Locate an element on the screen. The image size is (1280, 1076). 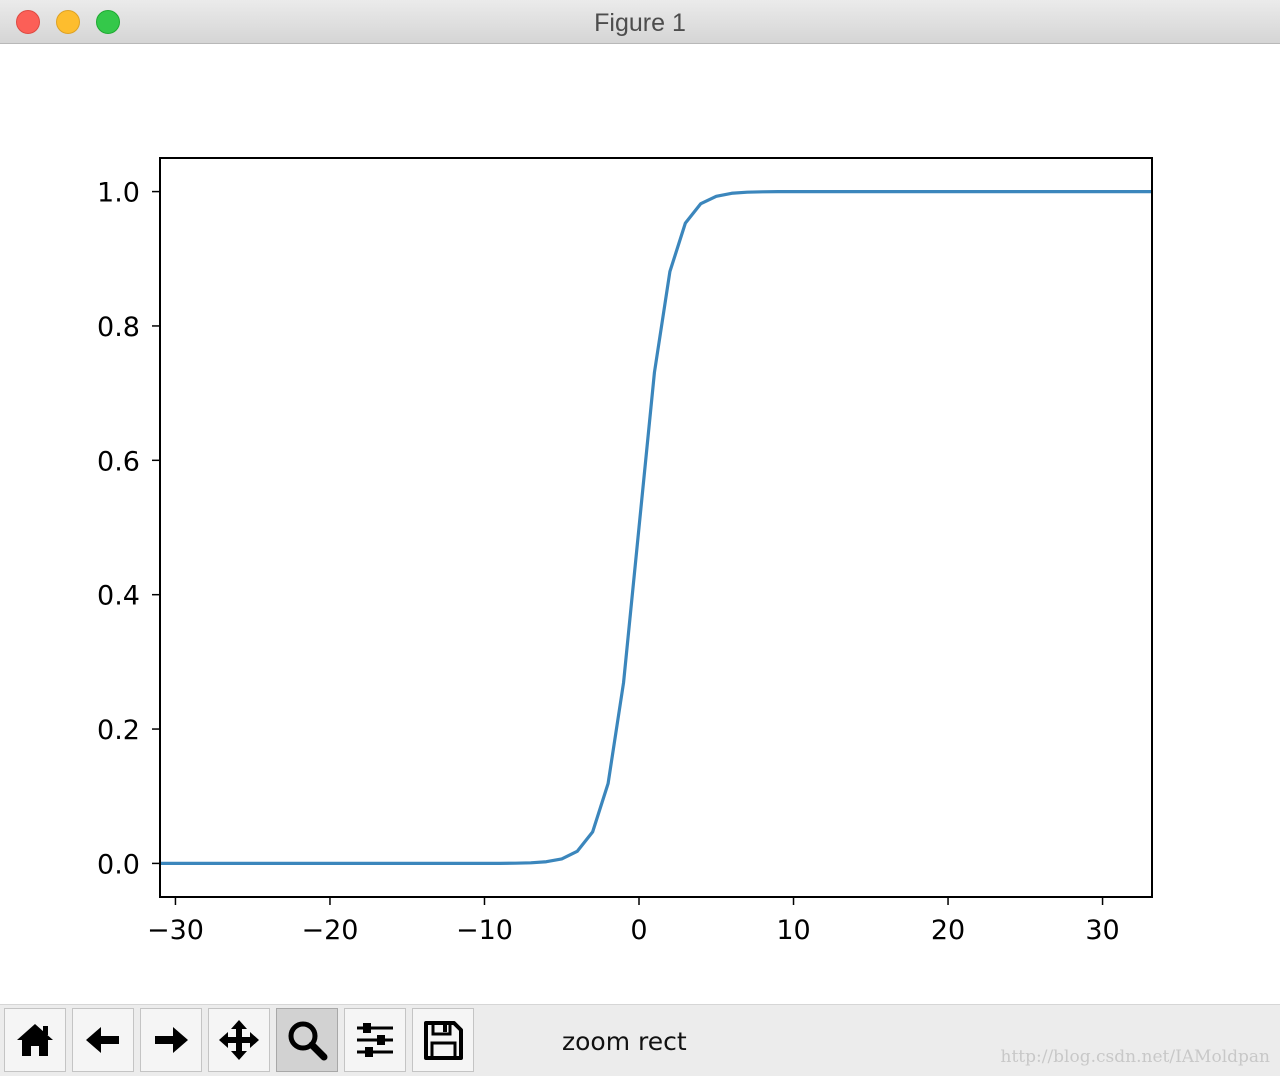
home-icon is located at coordinates (35, 1040).